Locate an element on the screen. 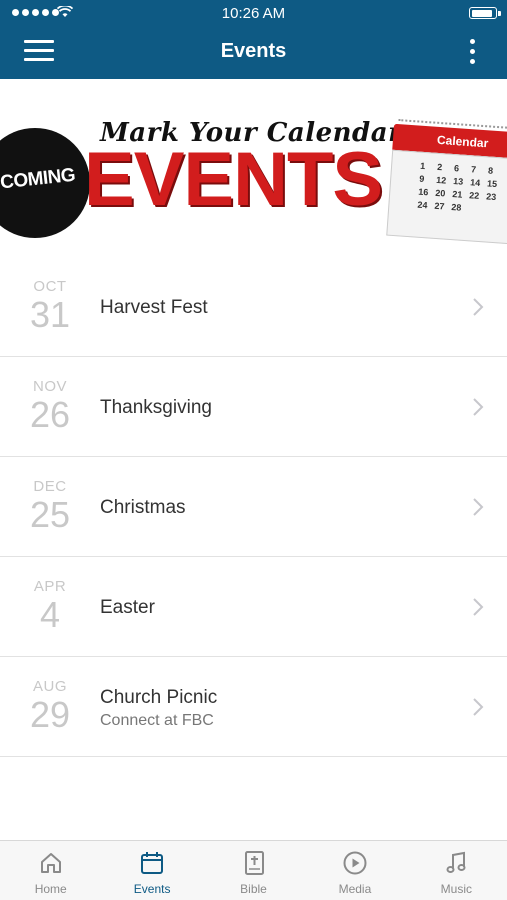  event-day: 29 is located at coordinates (50, 714).